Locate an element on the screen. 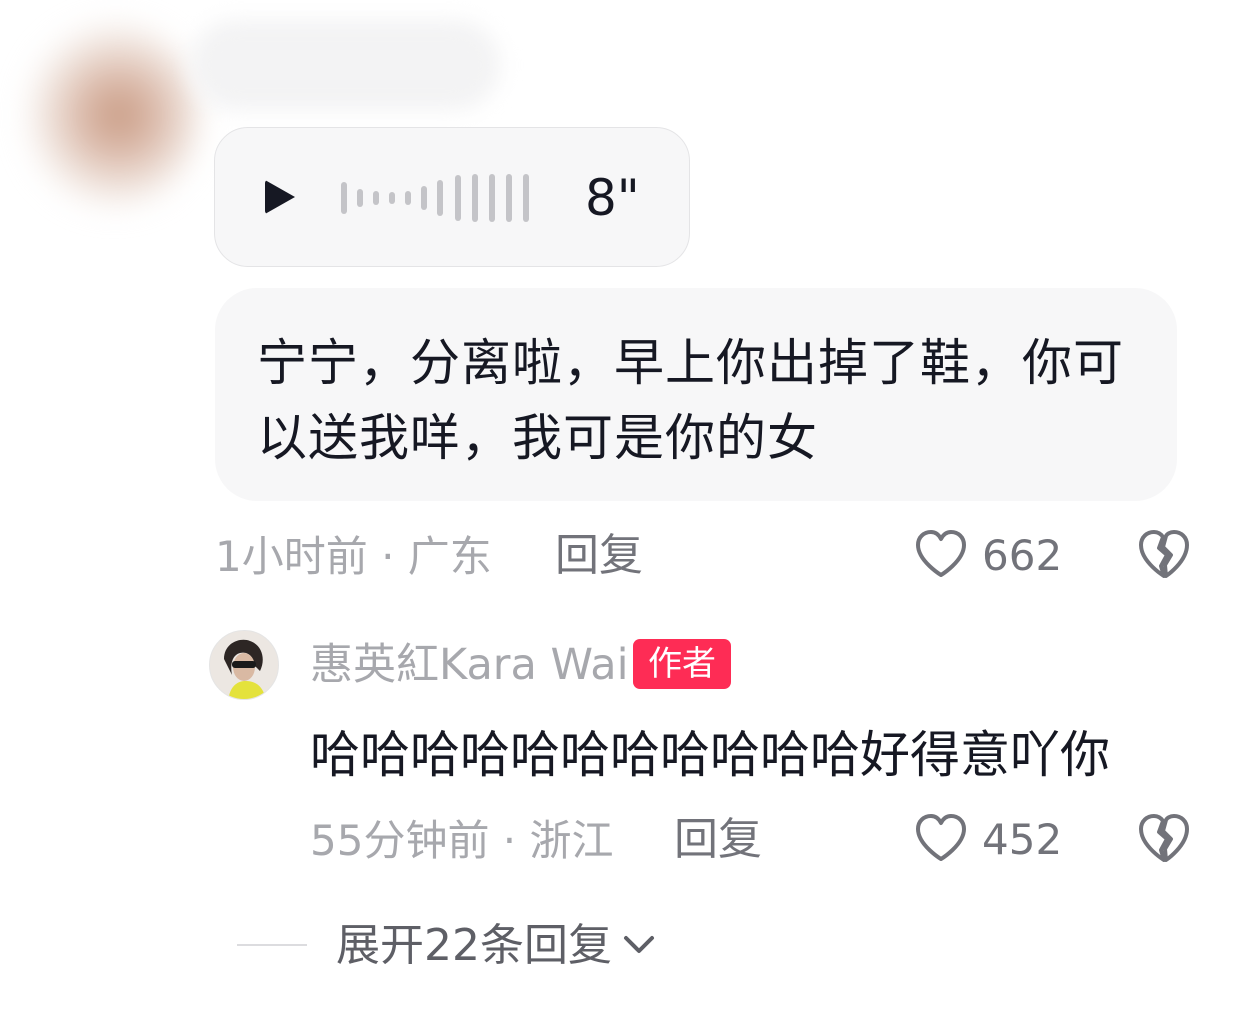  avatar is located at coordinates (244, 665).